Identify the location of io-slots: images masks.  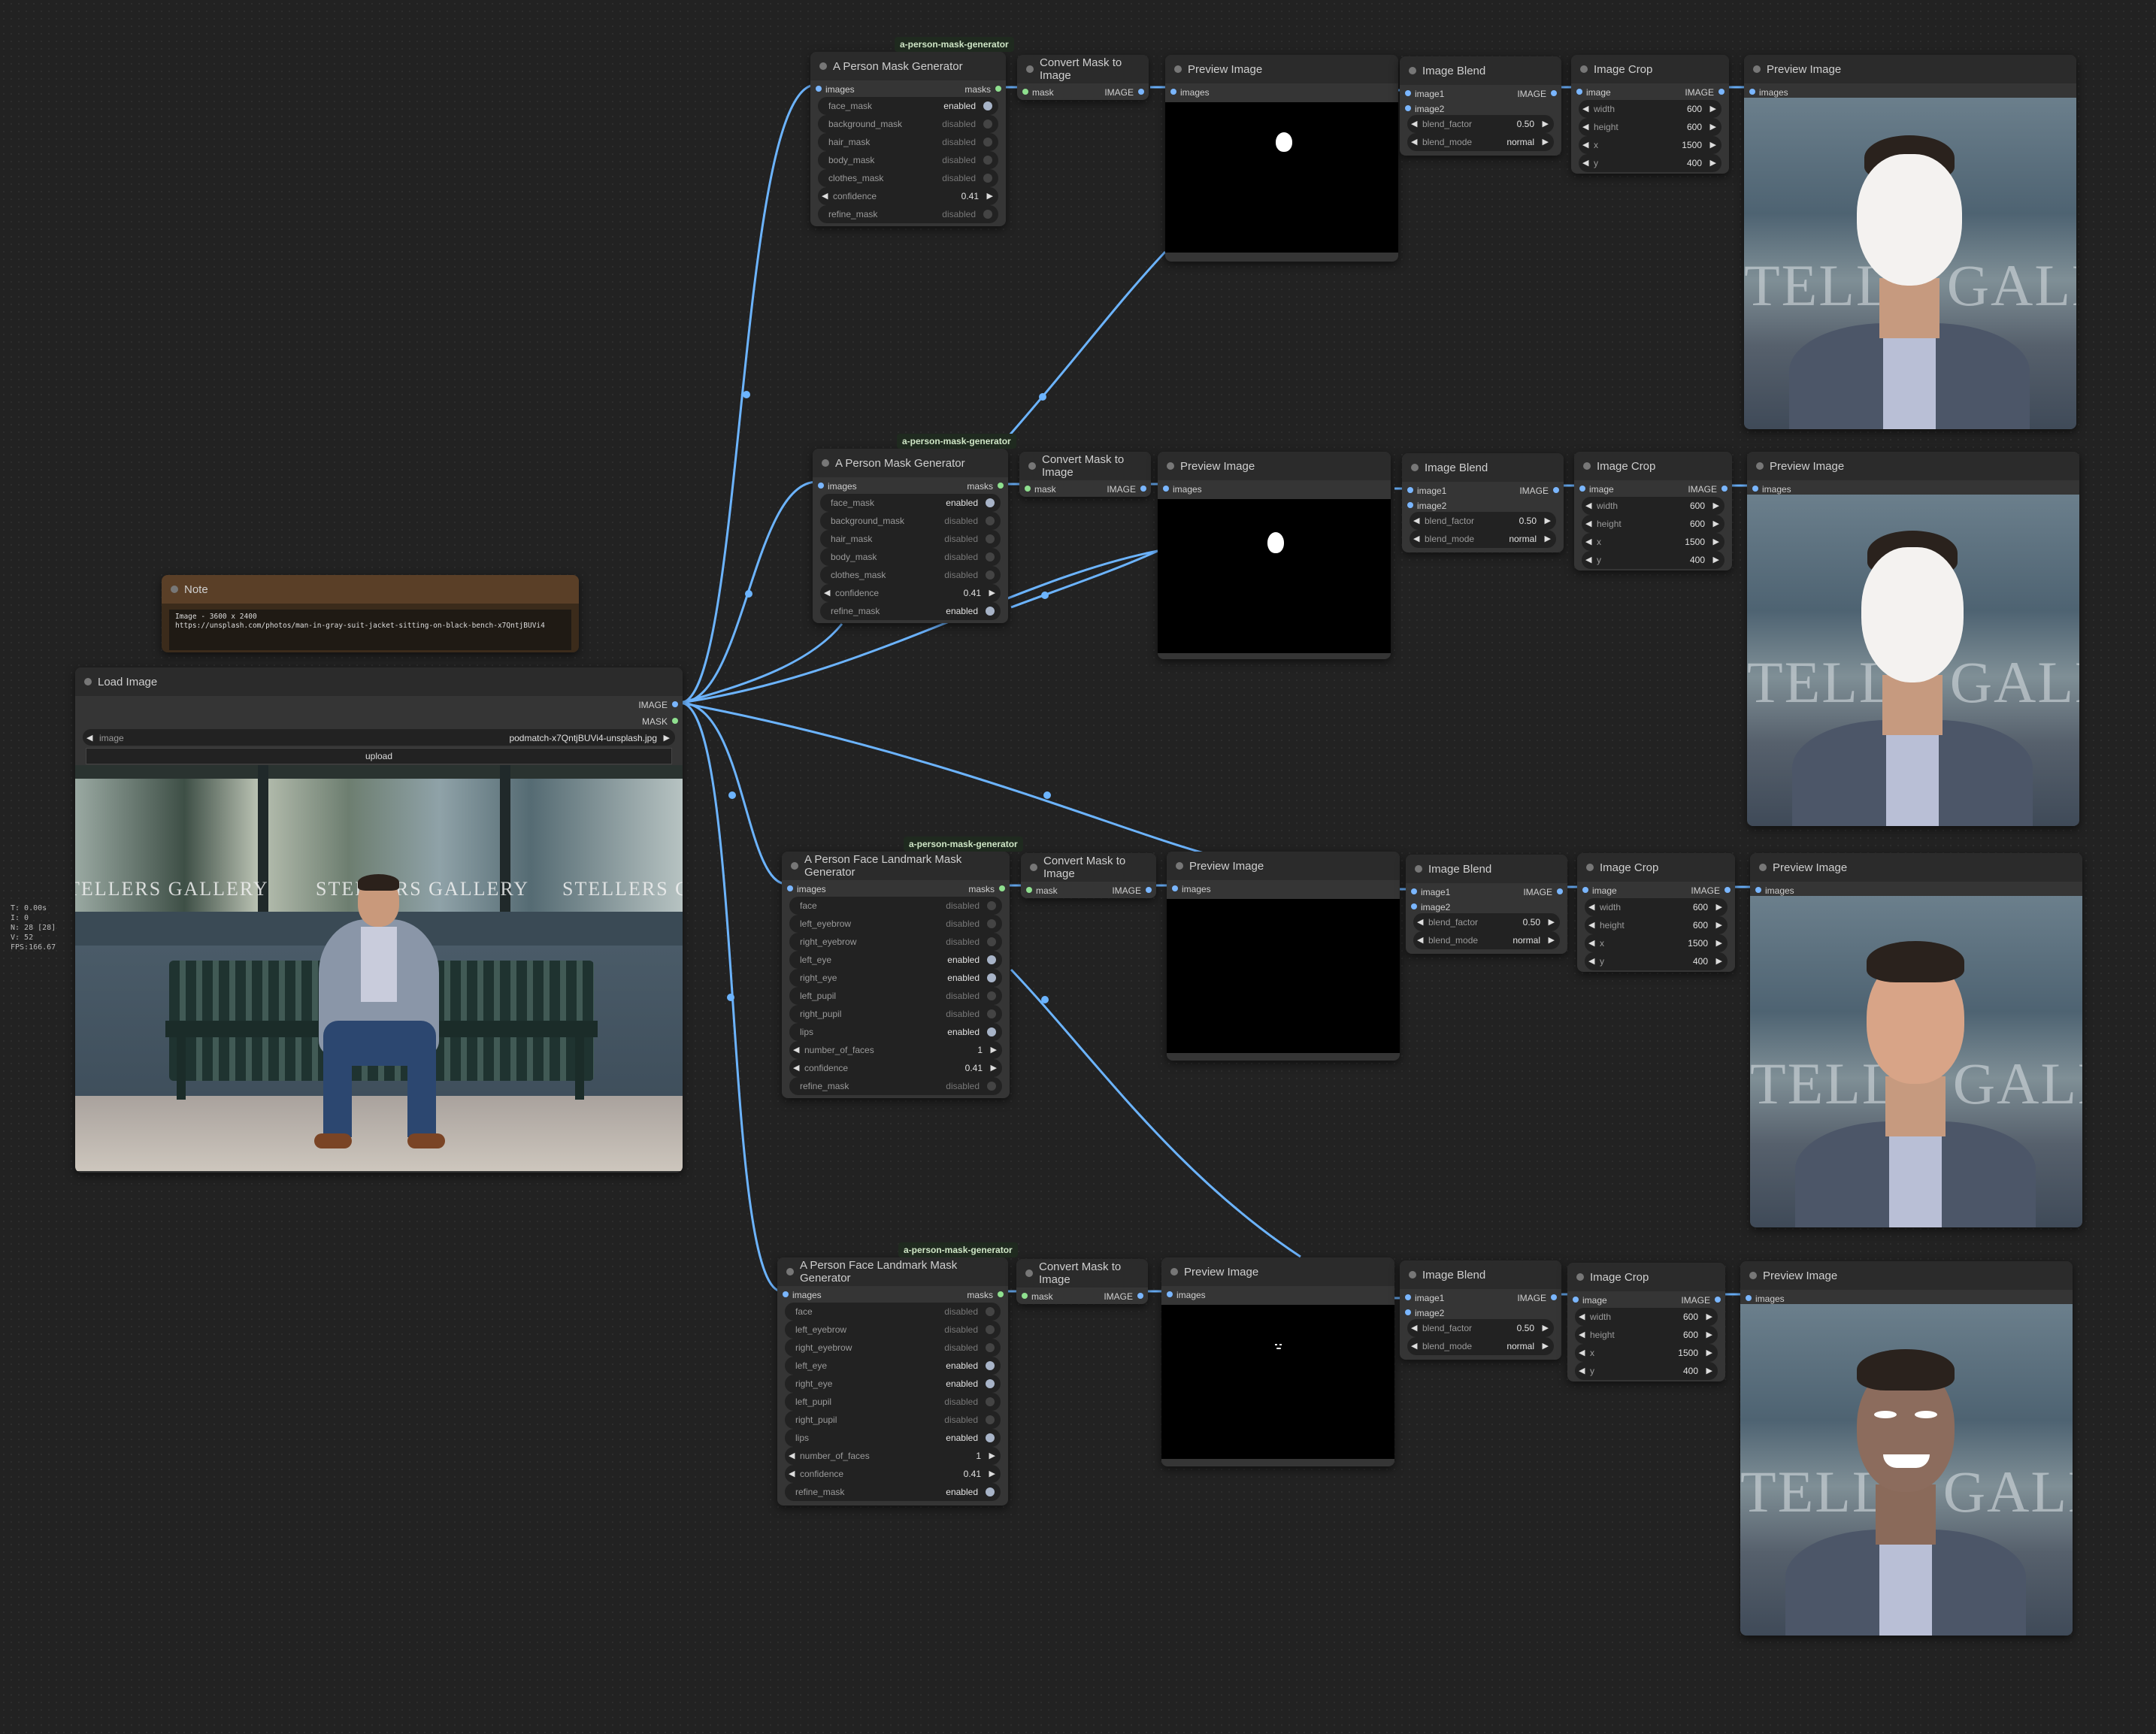
(910, 485).